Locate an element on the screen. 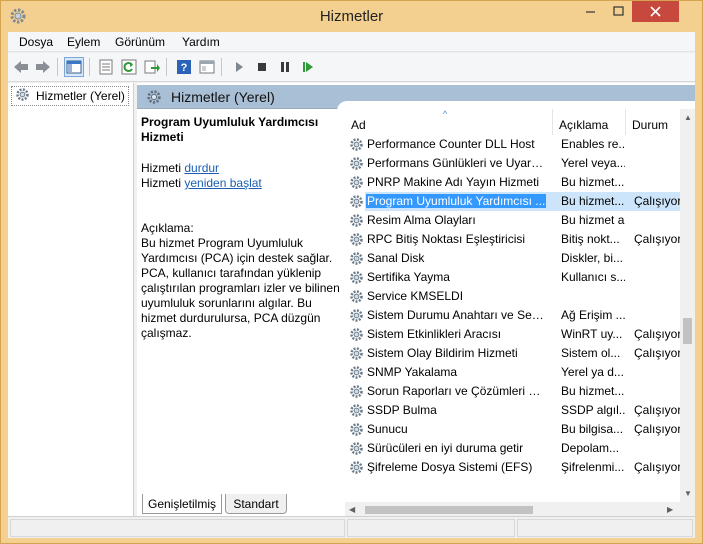  tab-extended: Genişletilmiş is located at coordinates (182, 504).